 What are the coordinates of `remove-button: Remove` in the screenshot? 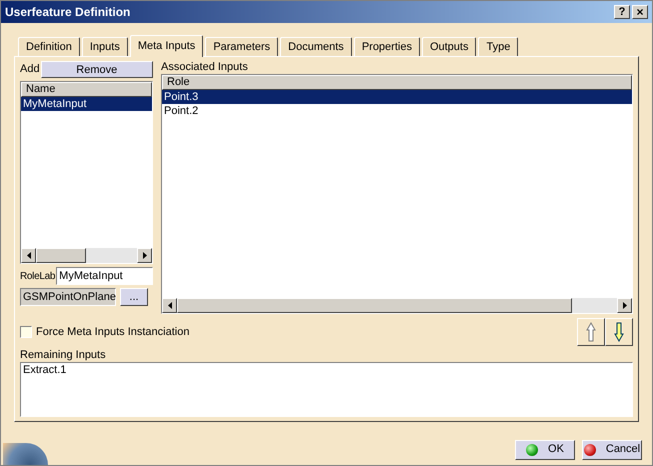 It's located at (96, 69).